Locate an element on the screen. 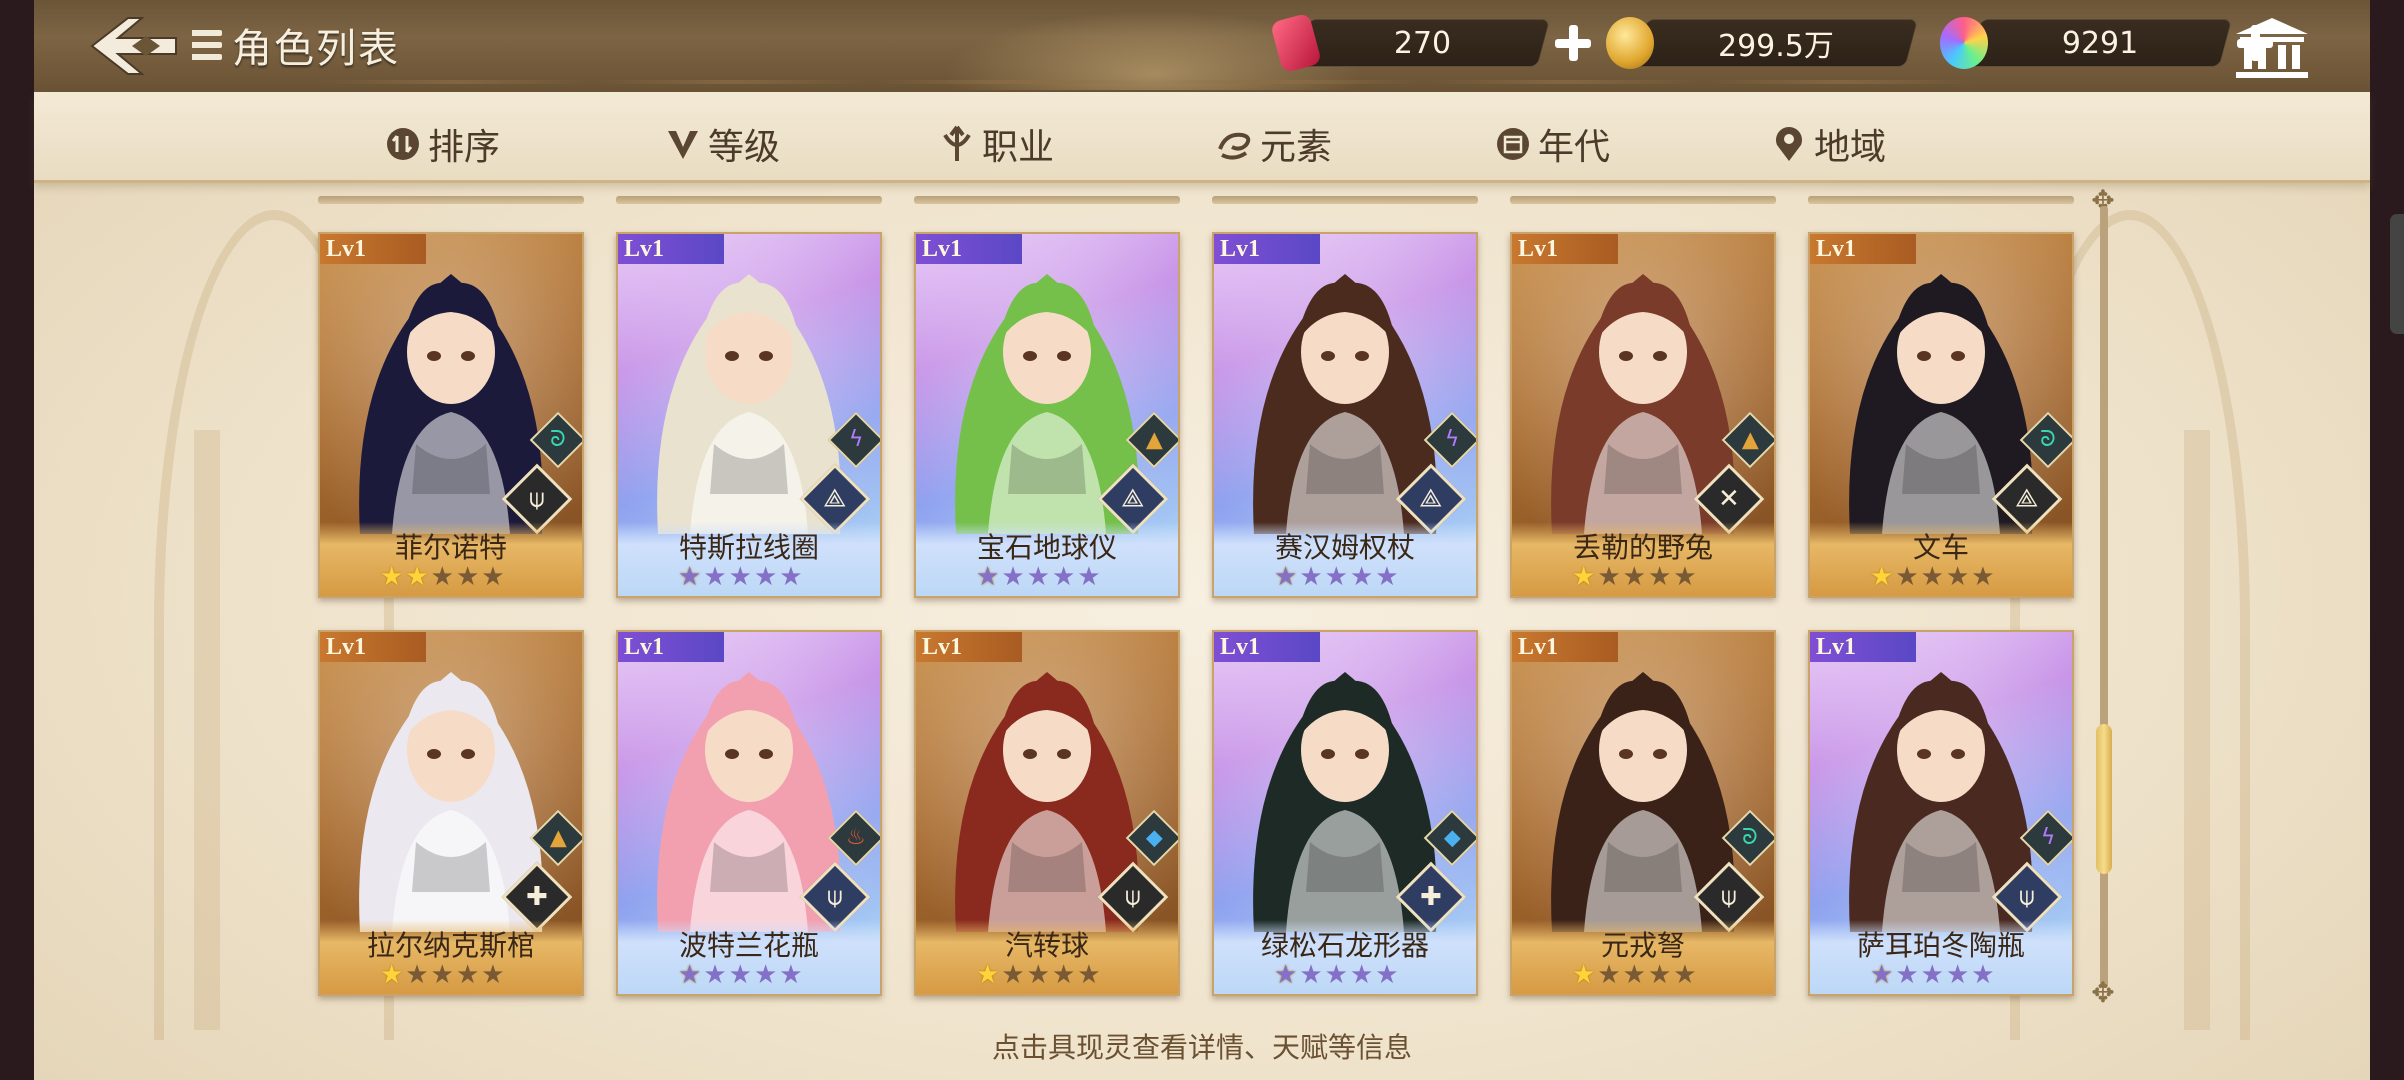 This screenshot has height=1080, width=2404. tab-region: 地域 is located at coordinates (1828, 144).